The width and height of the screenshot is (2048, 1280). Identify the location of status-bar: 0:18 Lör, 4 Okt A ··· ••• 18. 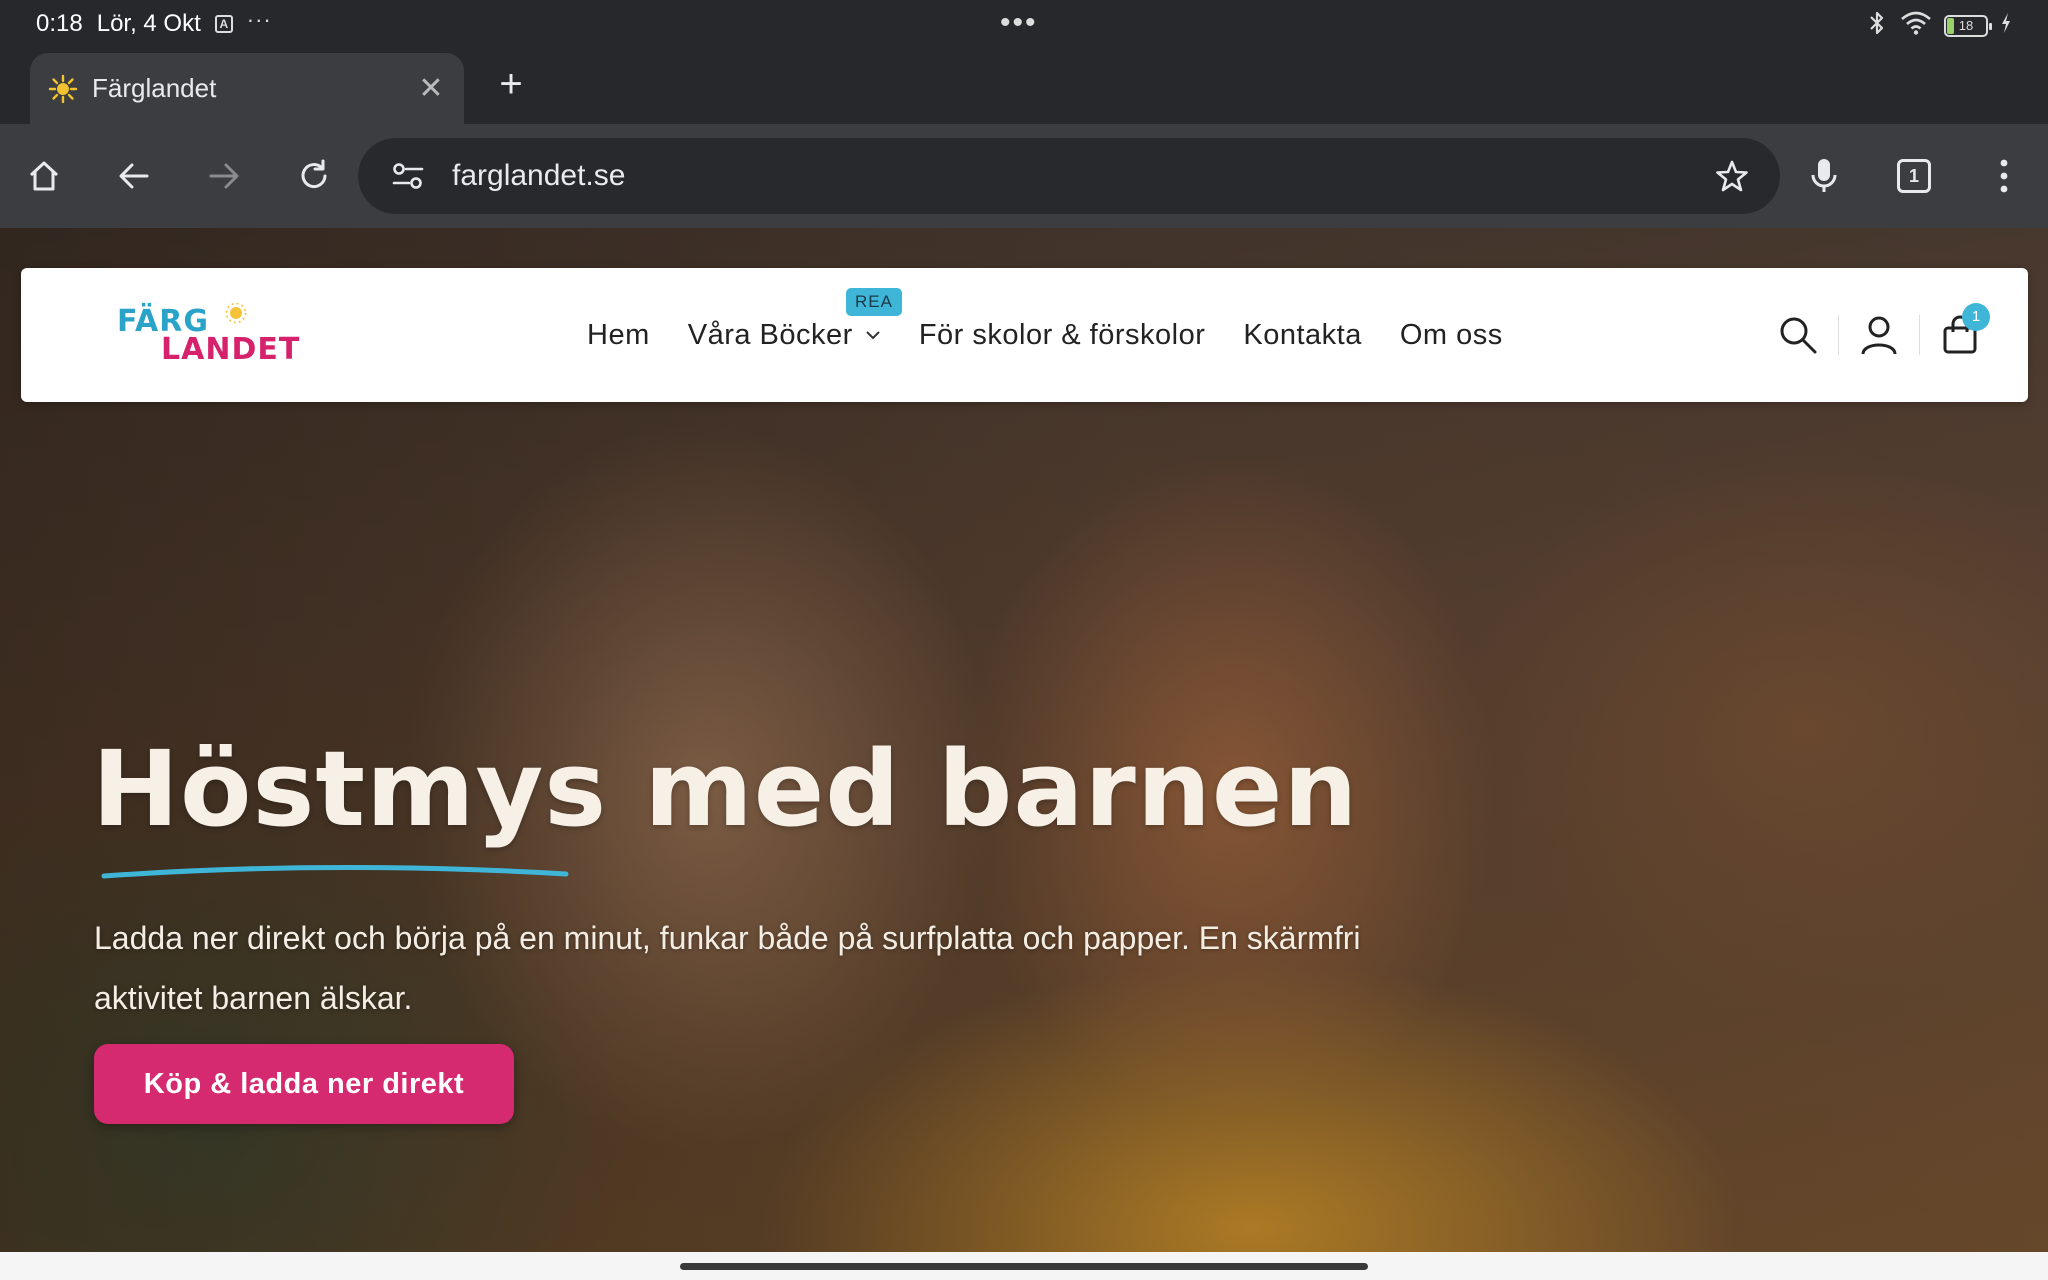
(1024, 24).